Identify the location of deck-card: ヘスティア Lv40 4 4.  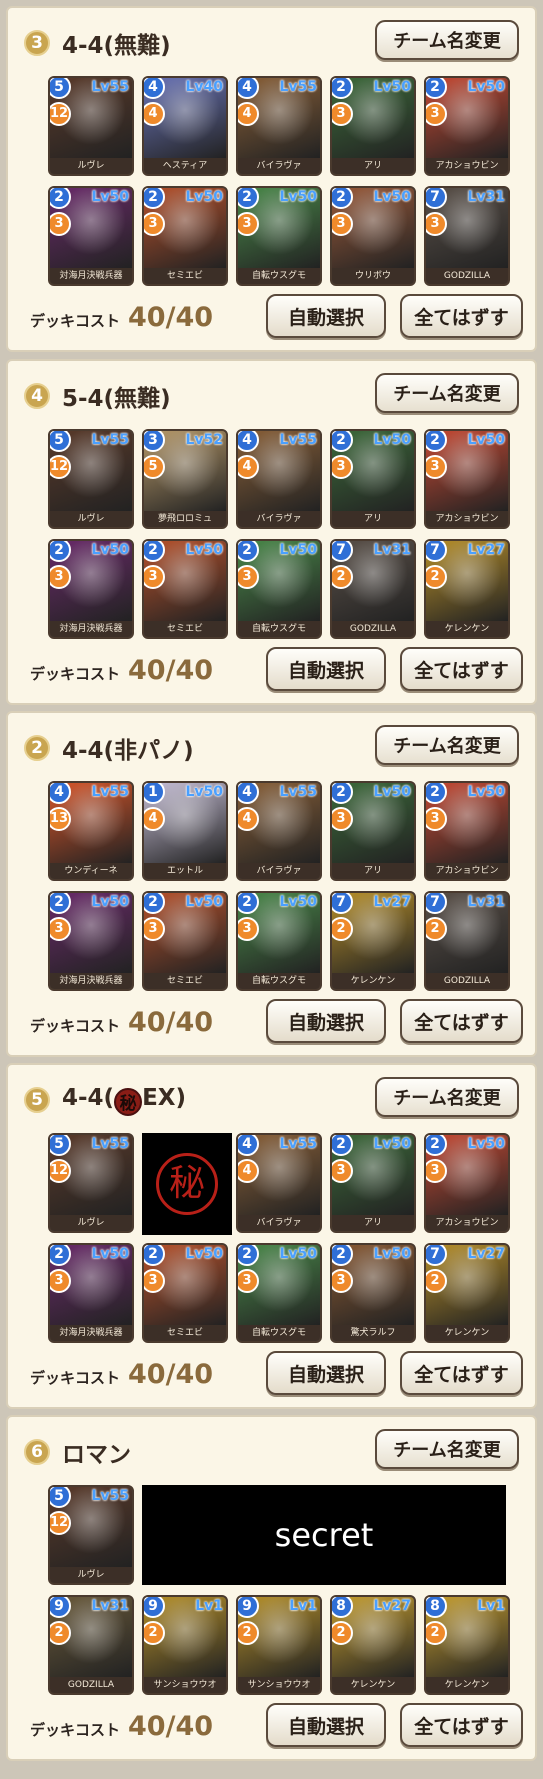
(185, 126).